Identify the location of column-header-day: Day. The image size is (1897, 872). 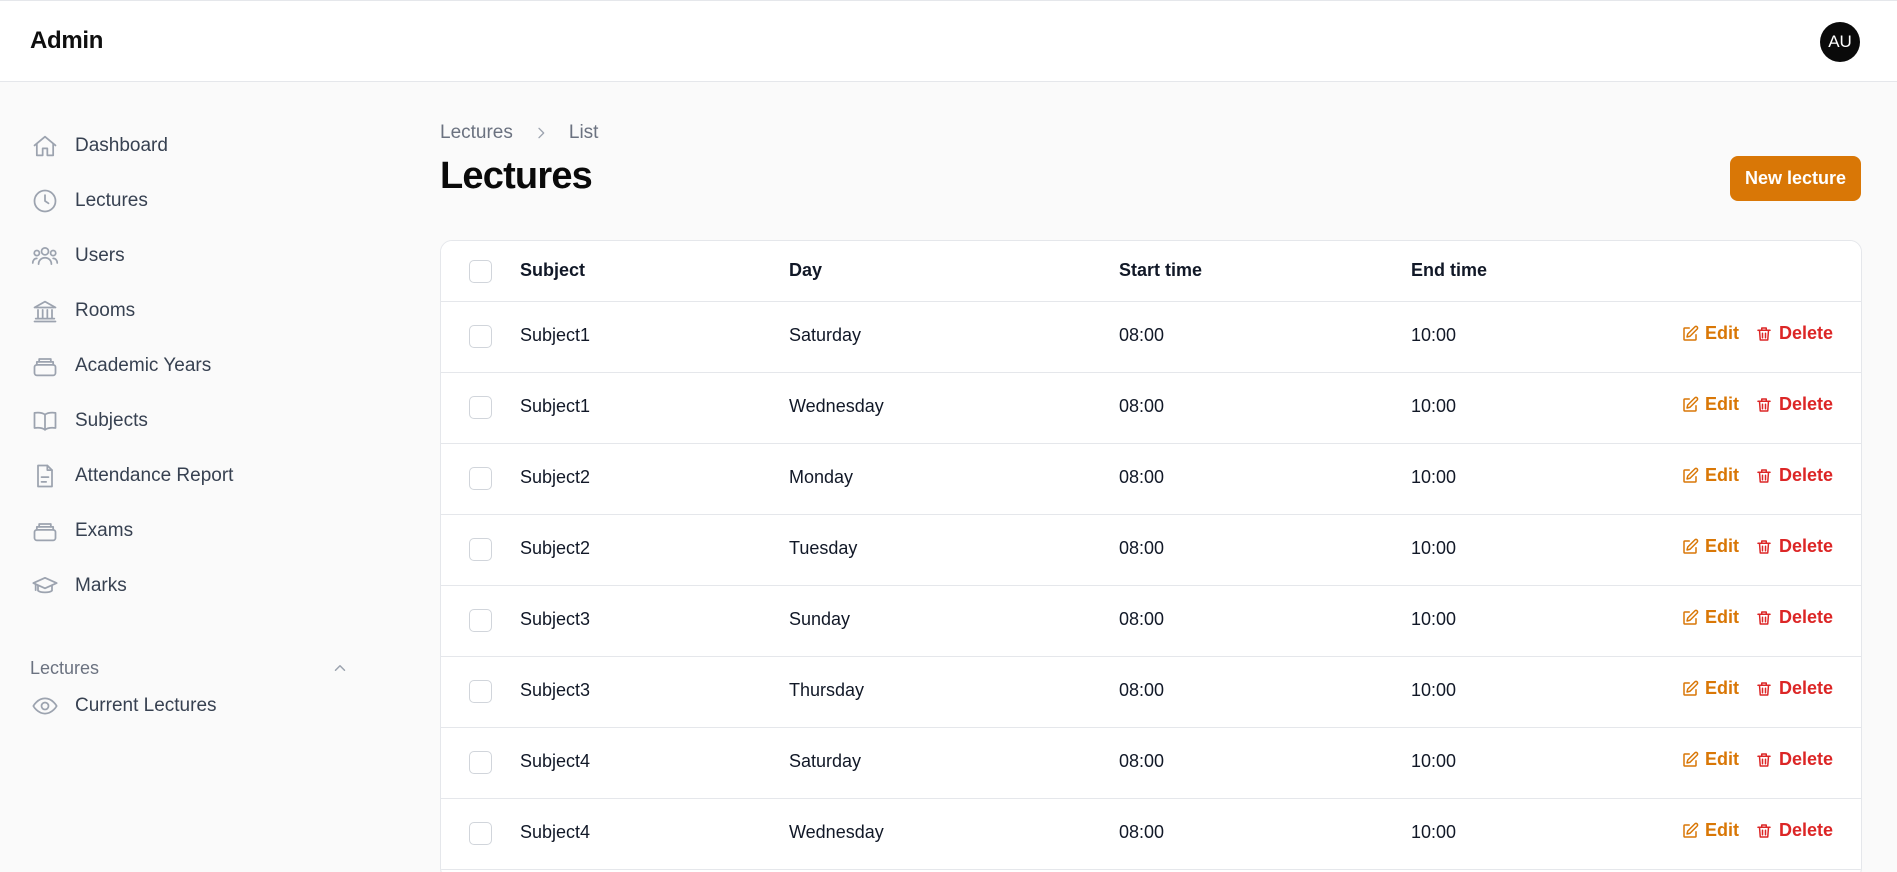
(805, 270).